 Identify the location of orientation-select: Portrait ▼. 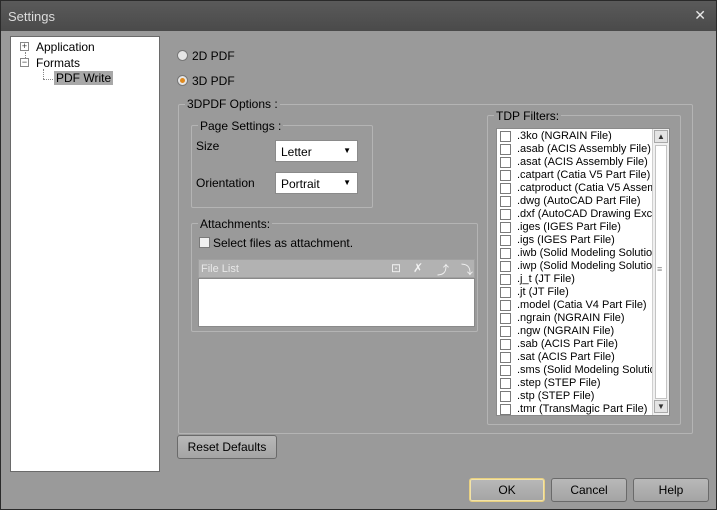
(316, 183).